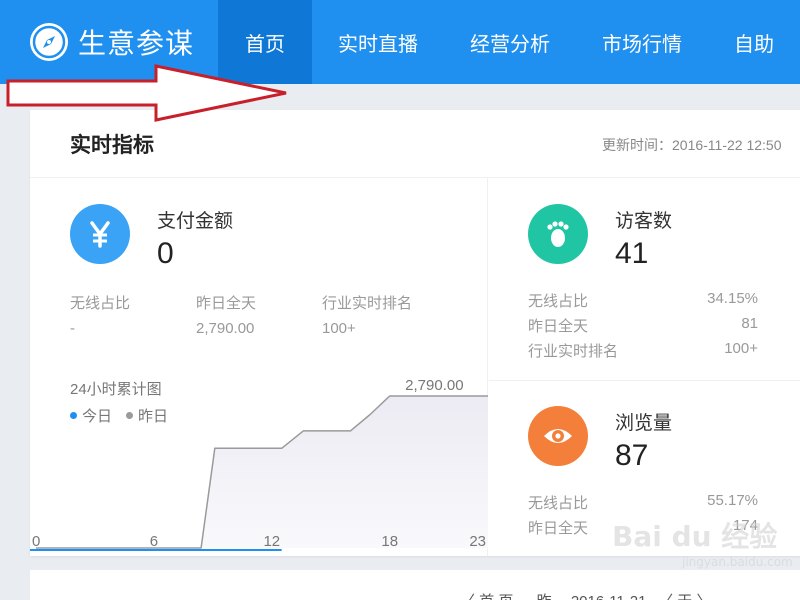  I want to click on legend-today-label: 今日, so click(97, 416).